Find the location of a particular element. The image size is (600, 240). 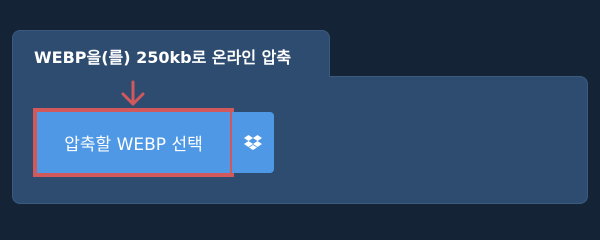

upload-highlight-box: 압축할 WEBP 선택 is located at coordinates (133, 142).